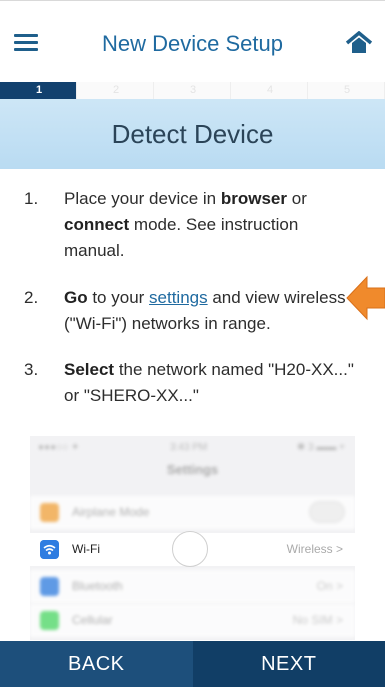 The width and height of the screenshot is (385, 687). What do you see at coordinates (89, 369) in the screenshot?
I see `bold-text: Select` at bounding box center [89, 369].